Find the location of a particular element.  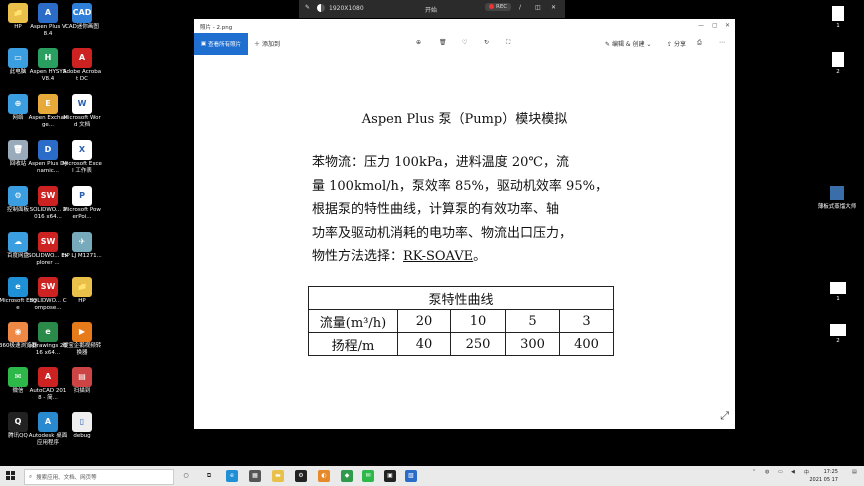

printer-icon: ✈ is located at coordinates (82, 242).